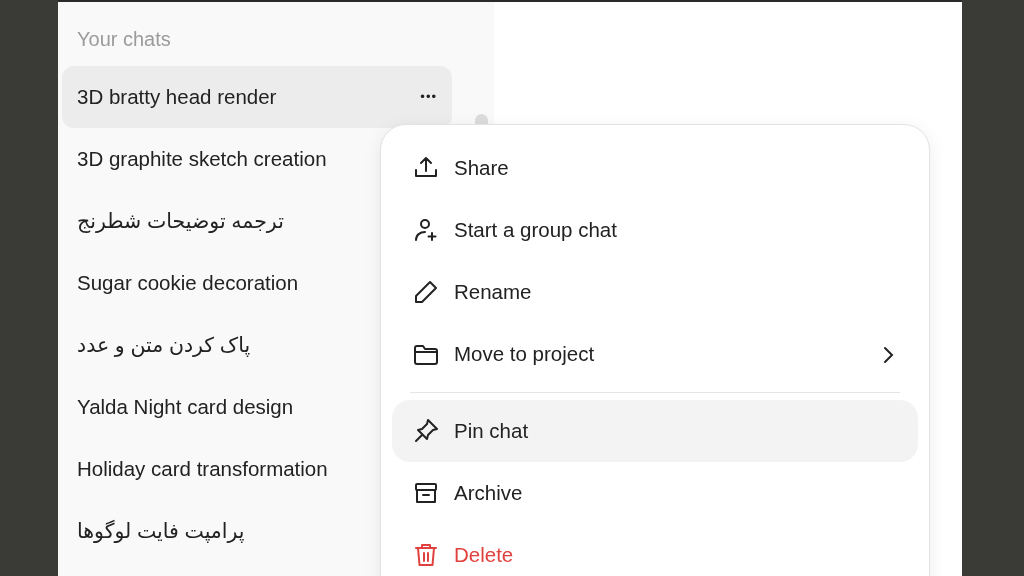  What do you see at coordinates (655, 431) in the screenshot?
I see `menu-item: Pin chat` at bounding box center [655, 431].